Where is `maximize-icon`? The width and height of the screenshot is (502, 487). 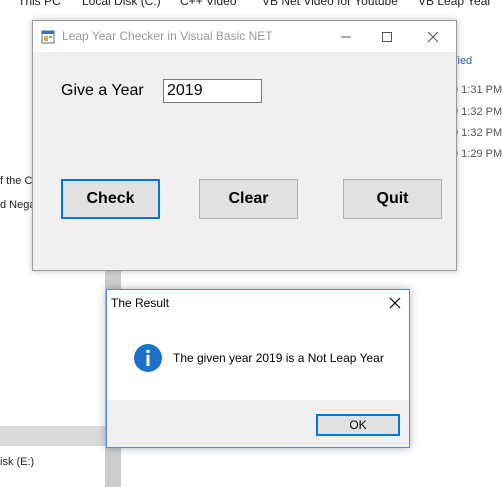 maximize-icon is located at coordinates (387, 36).